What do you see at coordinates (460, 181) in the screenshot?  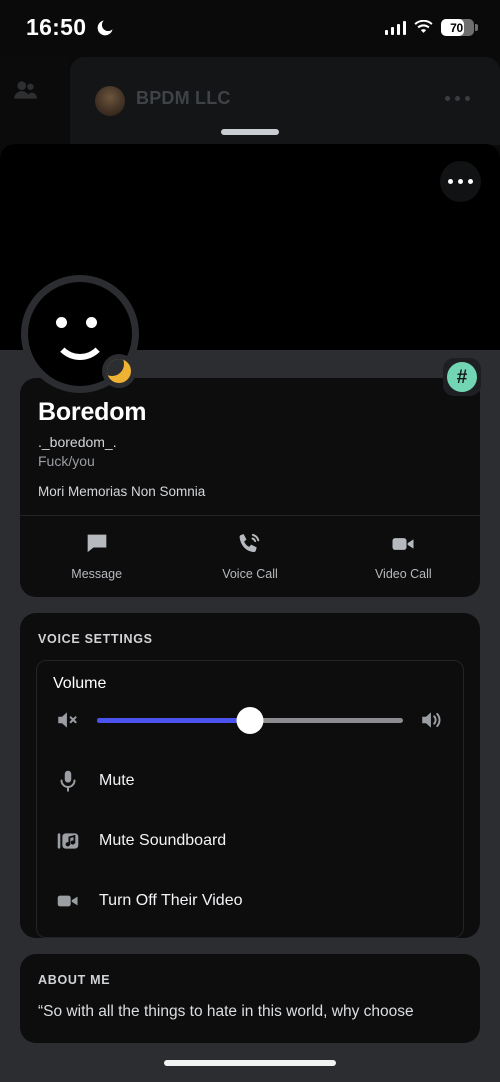 I see `more-options-button` at bounding box center [460, 181].